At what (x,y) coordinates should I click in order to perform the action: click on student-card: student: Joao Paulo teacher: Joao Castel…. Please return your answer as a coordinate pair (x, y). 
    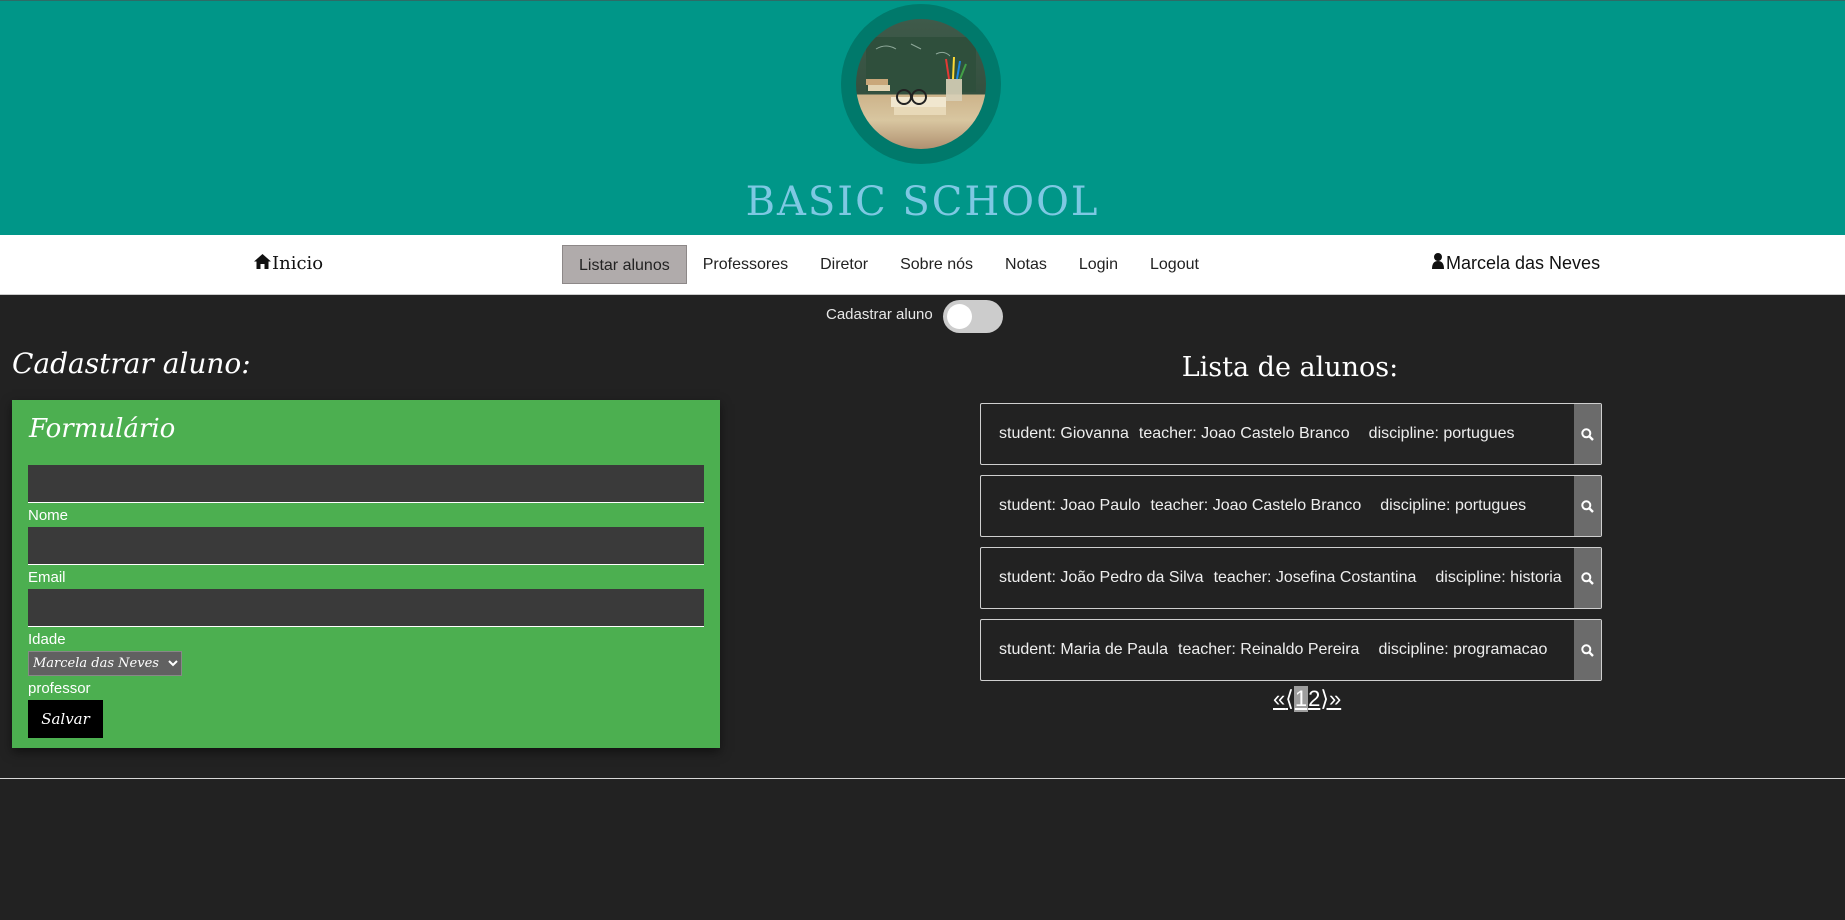
    Looking at the image, I should click on (1291, 506).